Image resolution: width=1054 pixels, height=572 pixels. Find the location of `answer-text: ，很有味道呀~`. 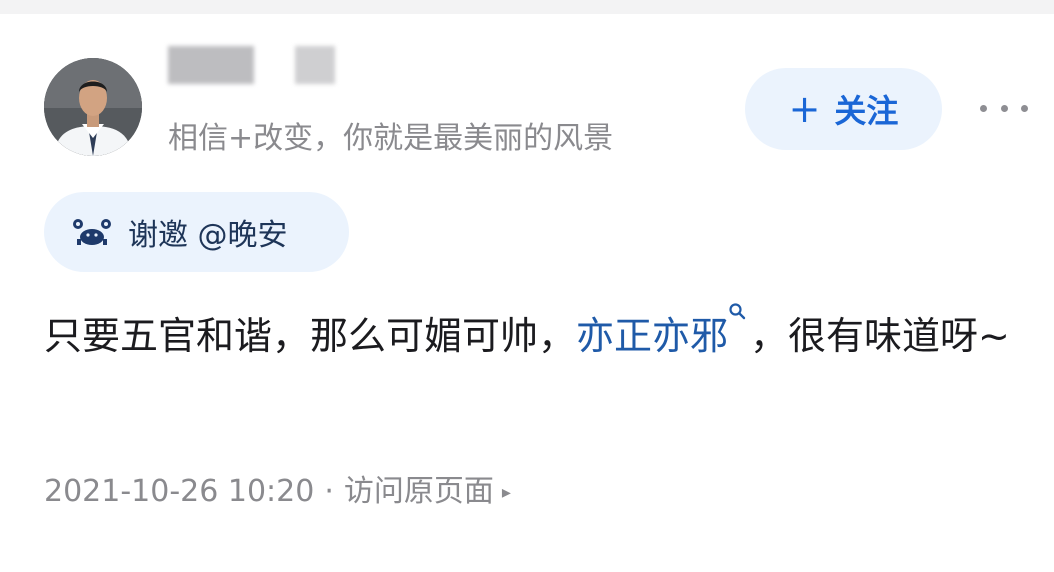

answer-text: ，很有味道呀~ is located at coordinates (880, 336).